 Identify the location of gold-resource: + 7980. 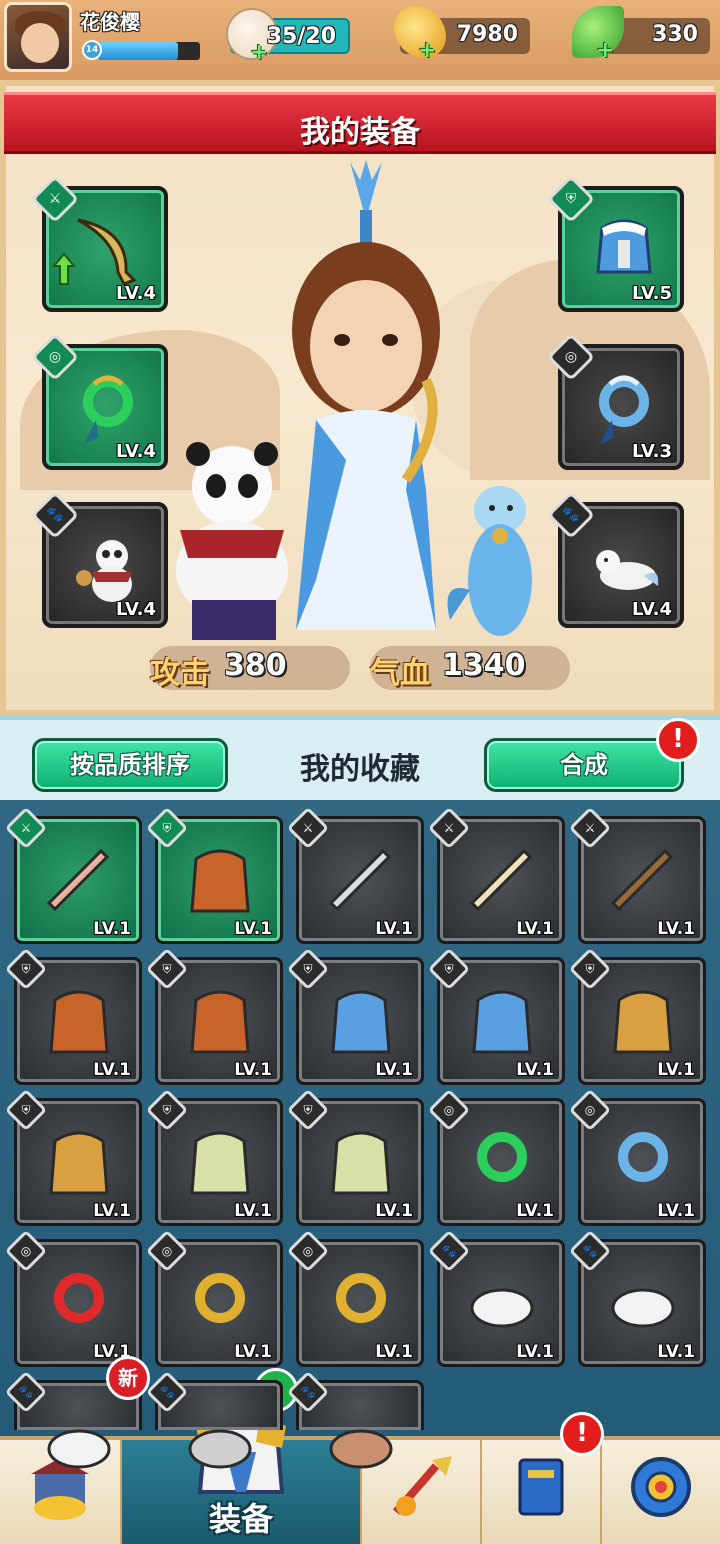
(462, 34).